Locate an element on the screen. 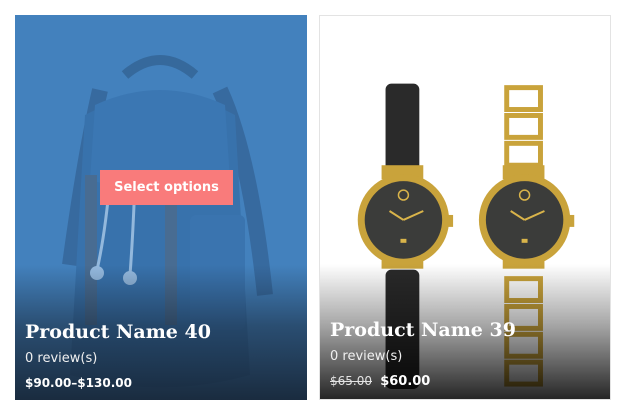 This screenshot has width=625, height=414. old-price: $65.00 is located at coordinates (351, 381).